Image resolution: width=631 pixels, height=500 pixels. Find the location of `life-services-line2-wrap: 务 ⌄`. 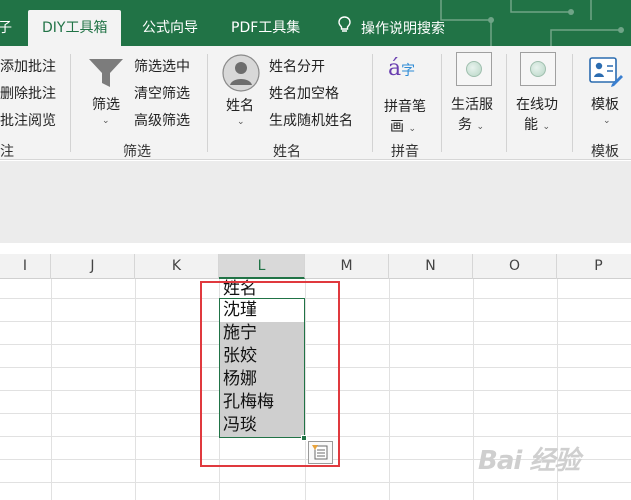

life-services-line2-wrap: 务 ⌄ is located at coordinates (471, 124).